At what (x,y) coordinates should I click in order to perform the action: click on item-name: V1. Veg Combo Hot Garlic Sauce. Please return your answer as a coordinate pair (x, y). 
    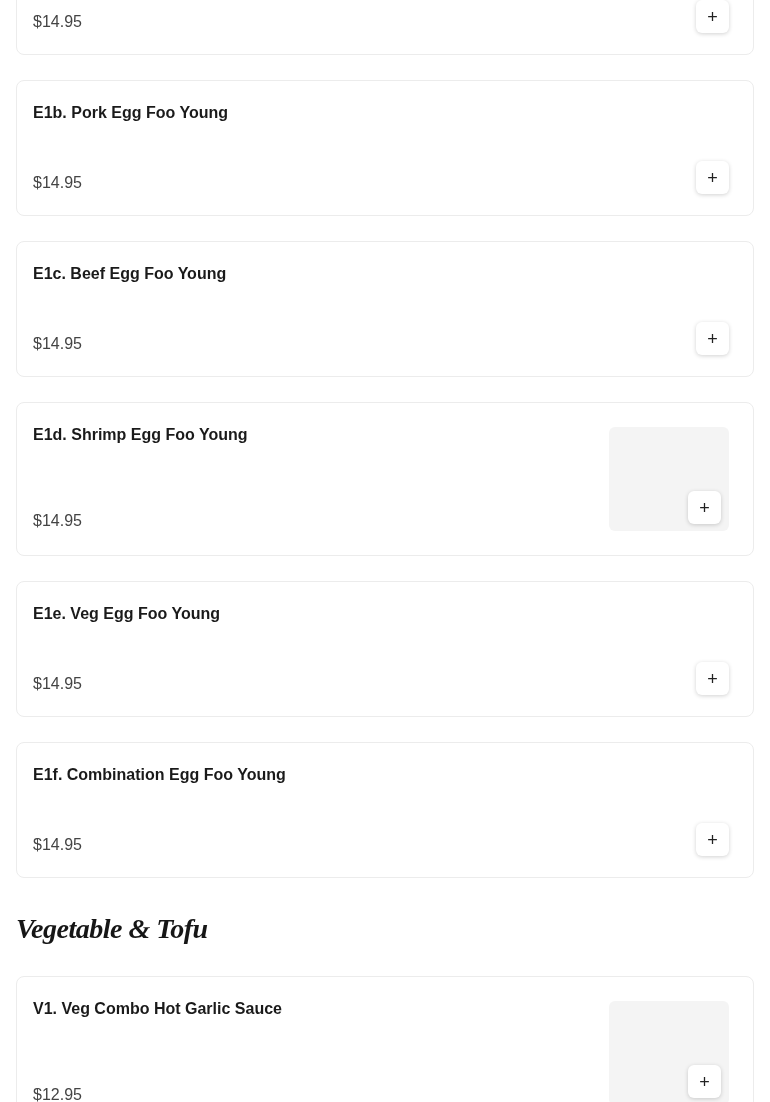
    Looking at the image, I should click on (158, 1009).